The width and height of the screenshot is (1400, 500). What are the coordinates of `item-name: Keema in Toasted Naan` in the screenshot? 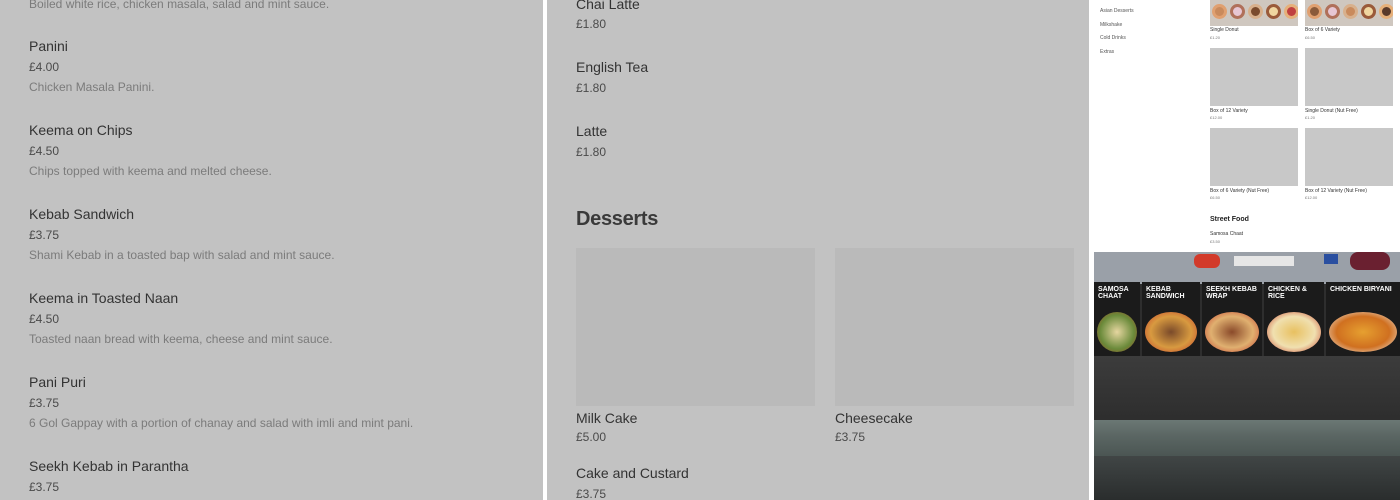 It's located at (104, 298).